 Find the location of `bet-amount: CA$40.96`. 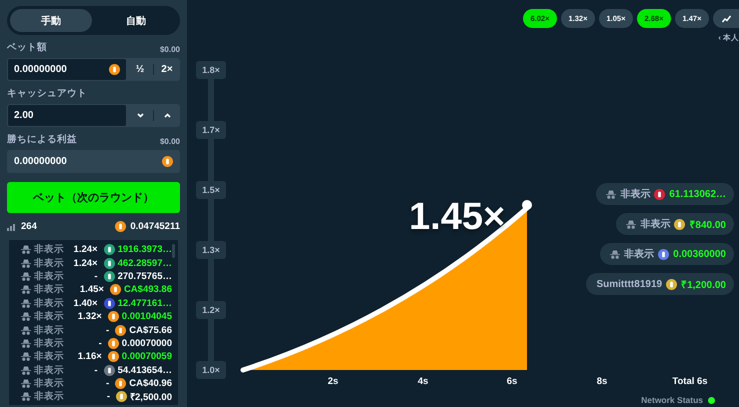

bet-amount: CA$40.96 is located at coordinates (150, 384).